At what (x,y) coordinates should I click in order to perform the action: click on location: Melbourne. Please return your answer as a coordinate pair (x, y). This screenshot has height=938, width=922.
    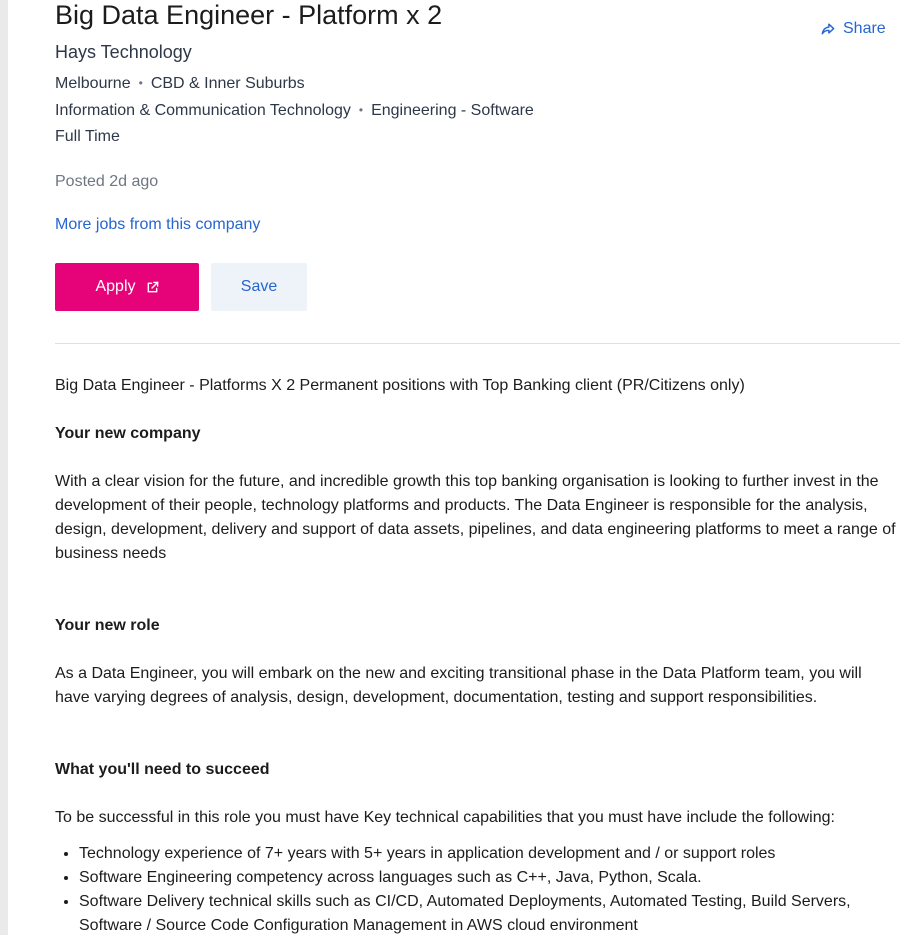
    Looking at the image, I should click on (93, 83).